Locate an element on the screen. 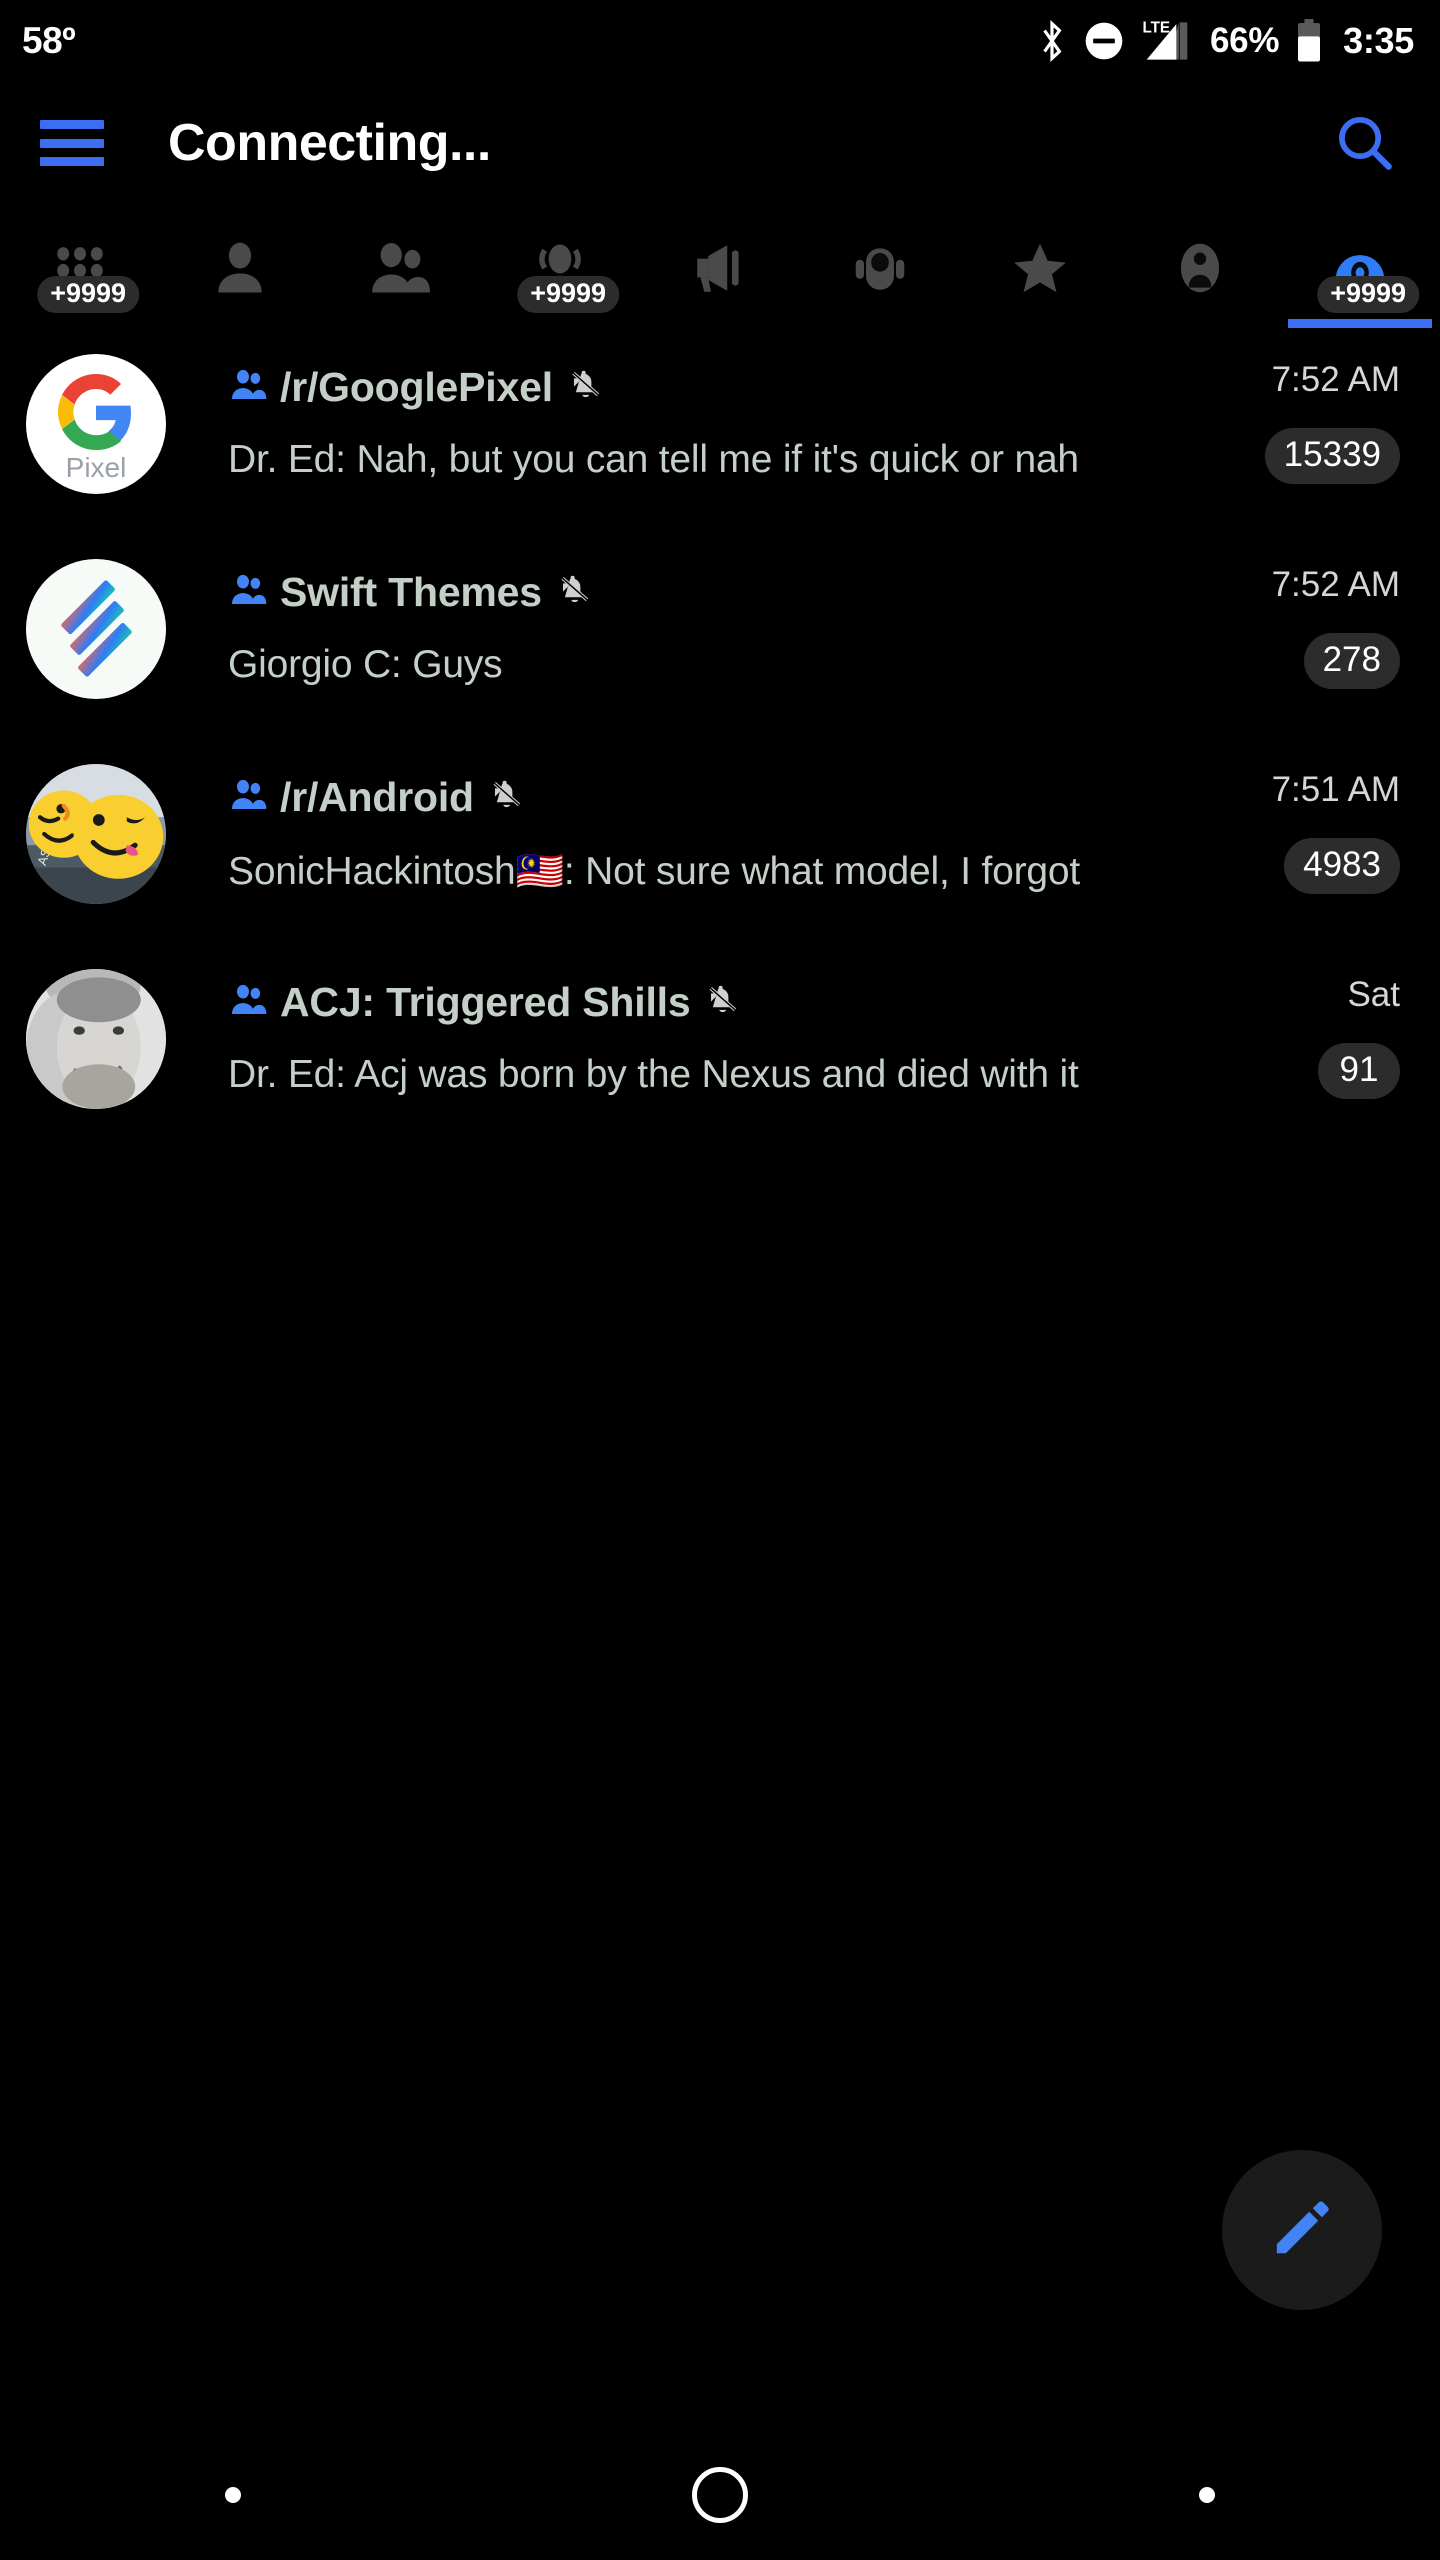 Image resolution: width=1440 pixels, height=2560 pixels. avatar-label: Pixel is located at coordinates (96, 467).